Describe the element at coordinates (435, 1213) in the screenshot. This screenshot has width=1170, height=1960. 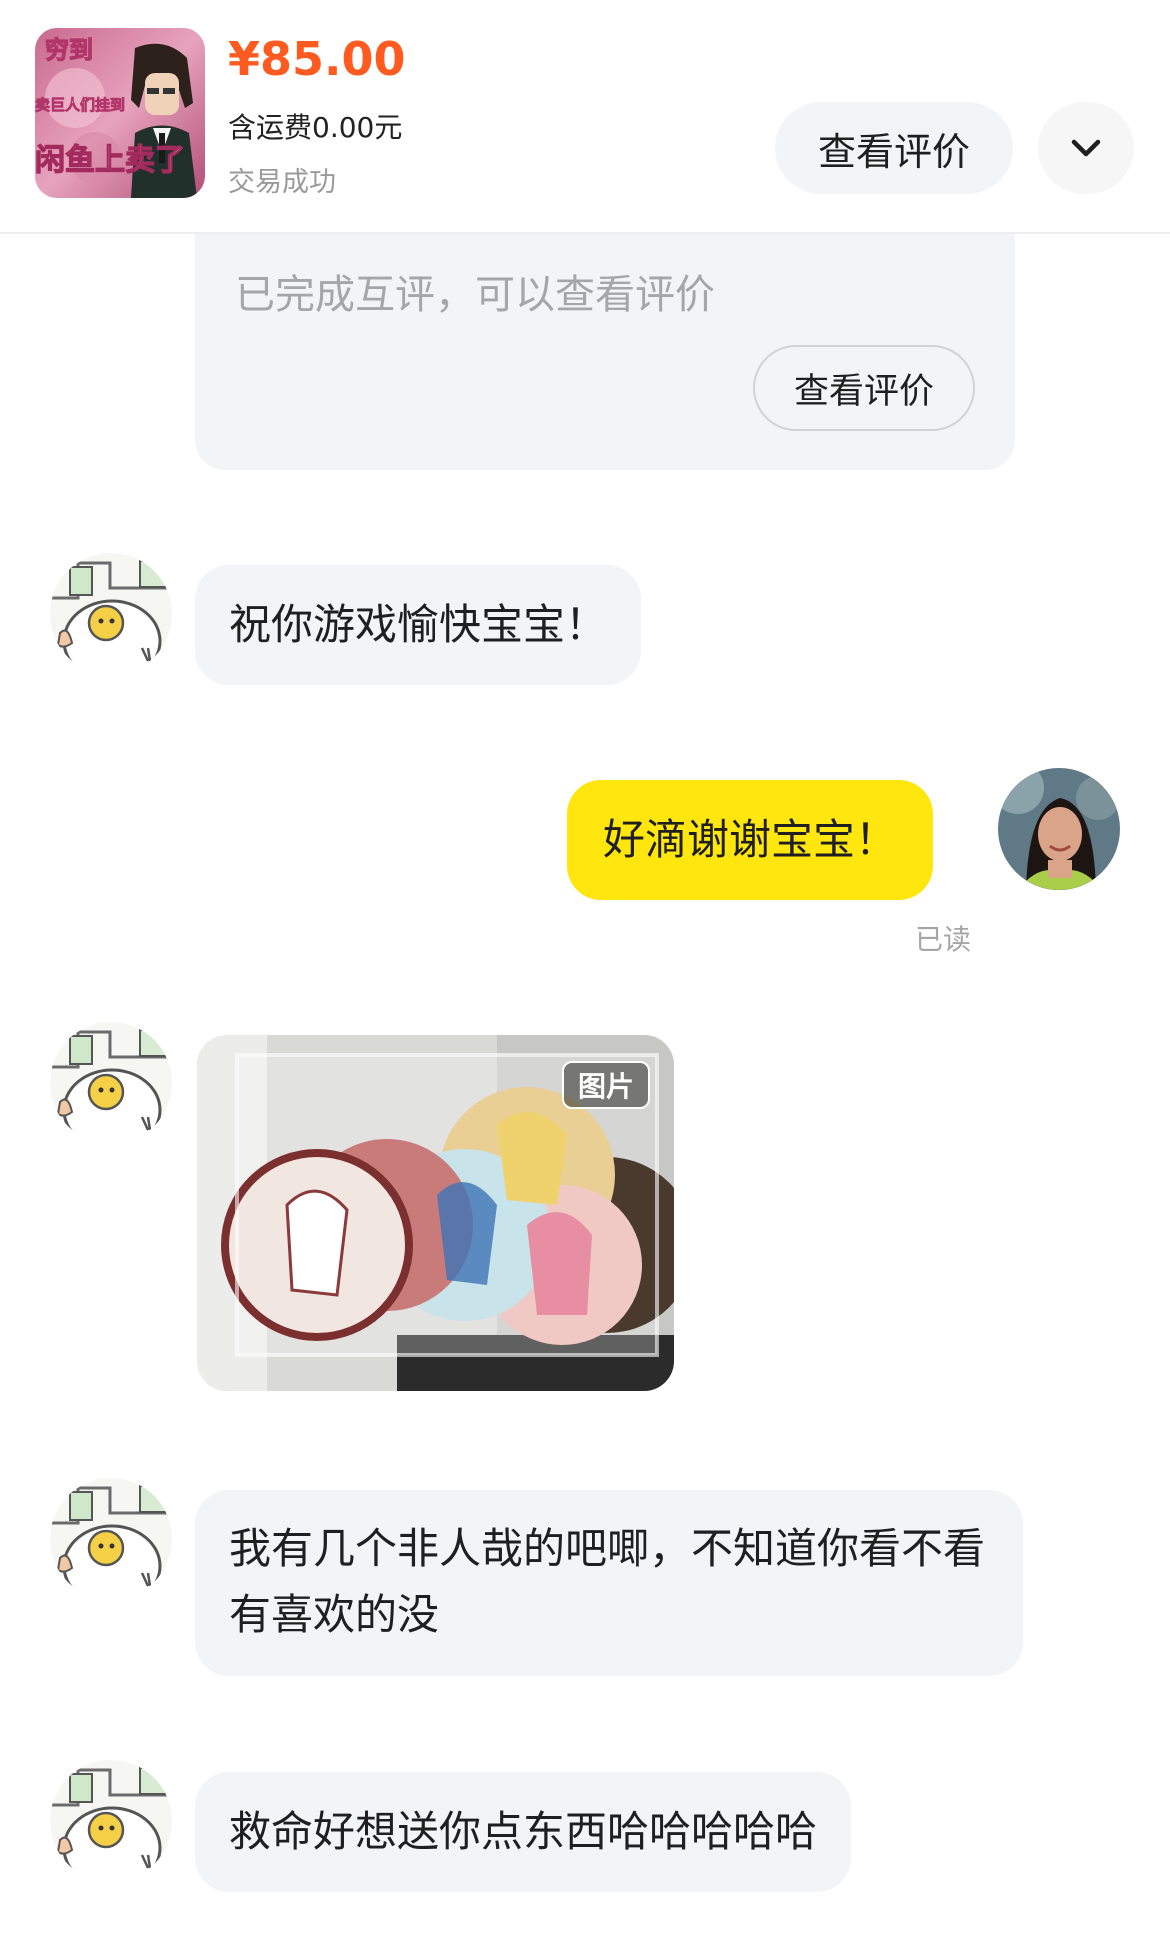
I see `image-message: 图片` at that location.